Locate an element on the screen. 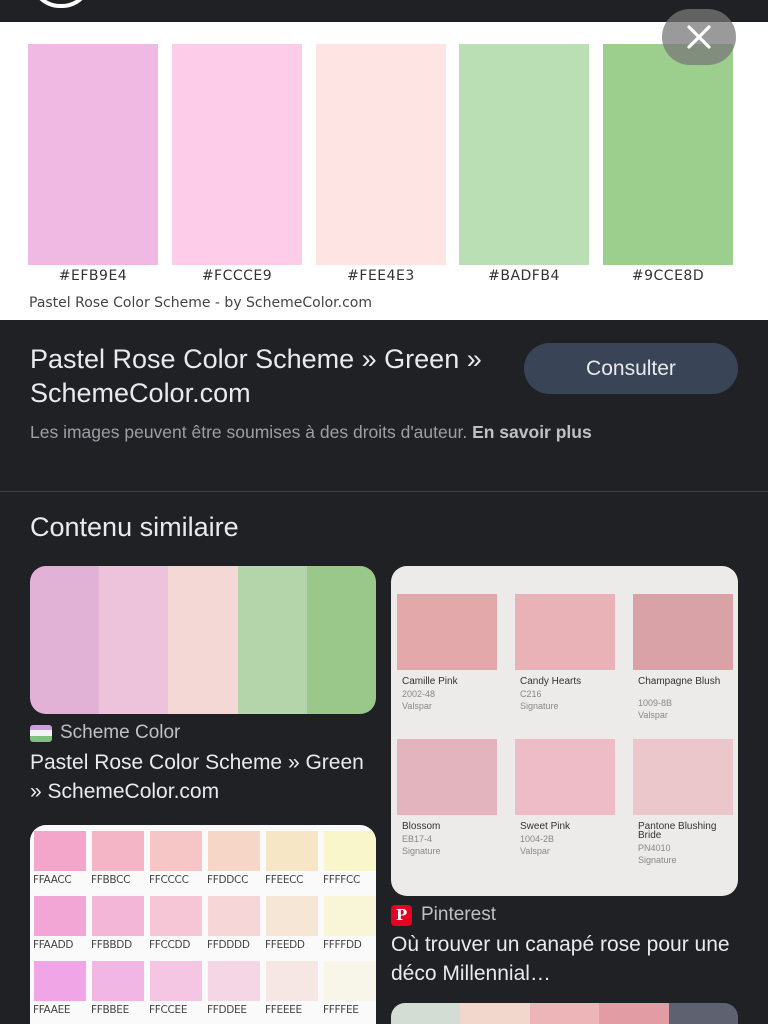  hex-swatch-label: FFFFEE is located at coordinates (341, 1010).